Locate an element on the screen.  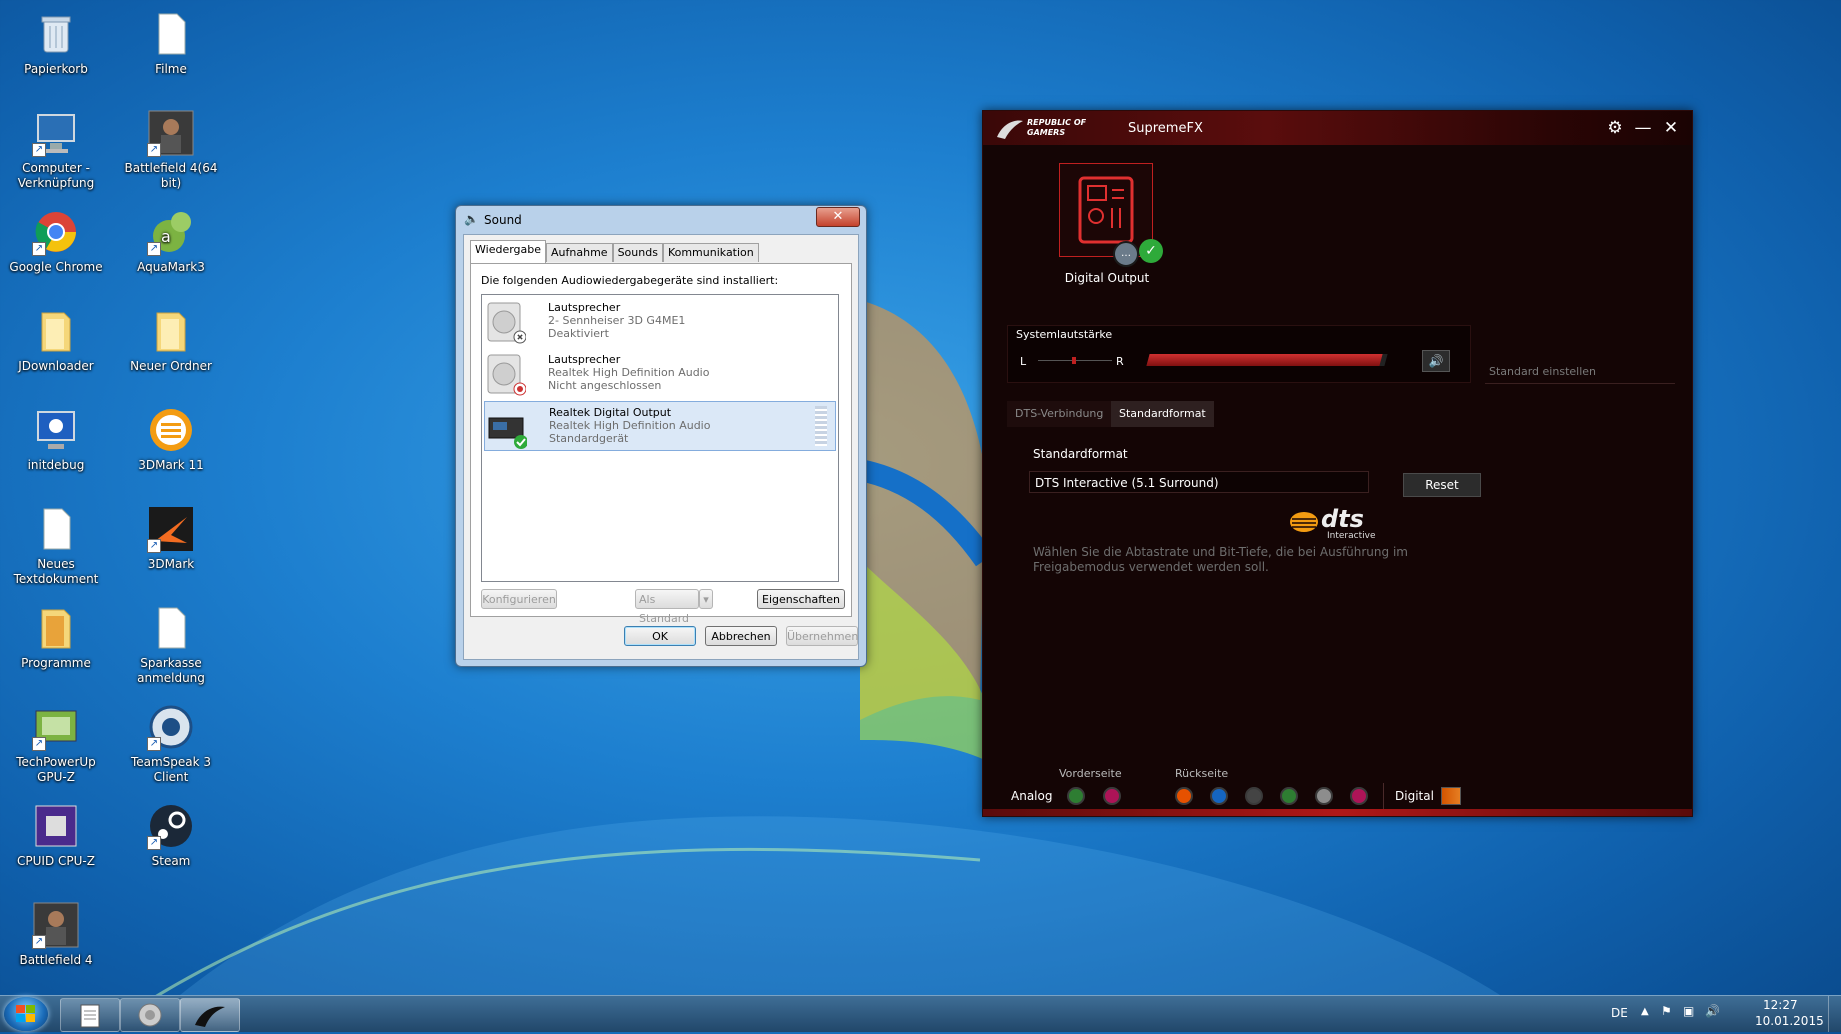
properties-button: Eigenschaften is located at coordinates (801, 599).